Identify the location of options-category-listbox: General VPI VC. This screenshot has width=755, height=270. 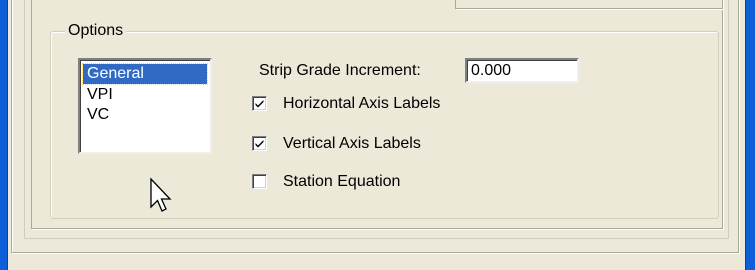
(145, 106).